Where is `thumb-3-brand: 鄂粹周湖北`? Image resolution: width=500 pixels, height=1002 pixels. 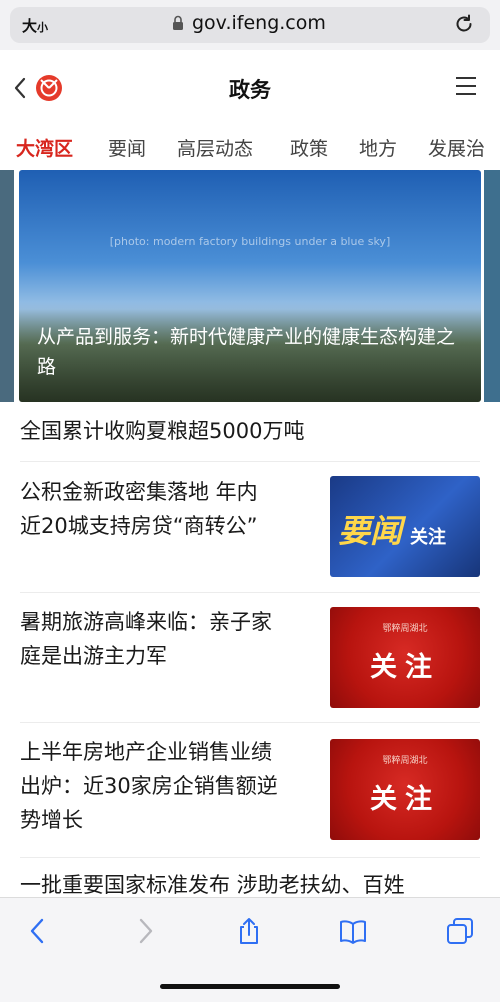 thumb-3-brand: 鄂粹周湖北 is located at coordinates (405, 629).